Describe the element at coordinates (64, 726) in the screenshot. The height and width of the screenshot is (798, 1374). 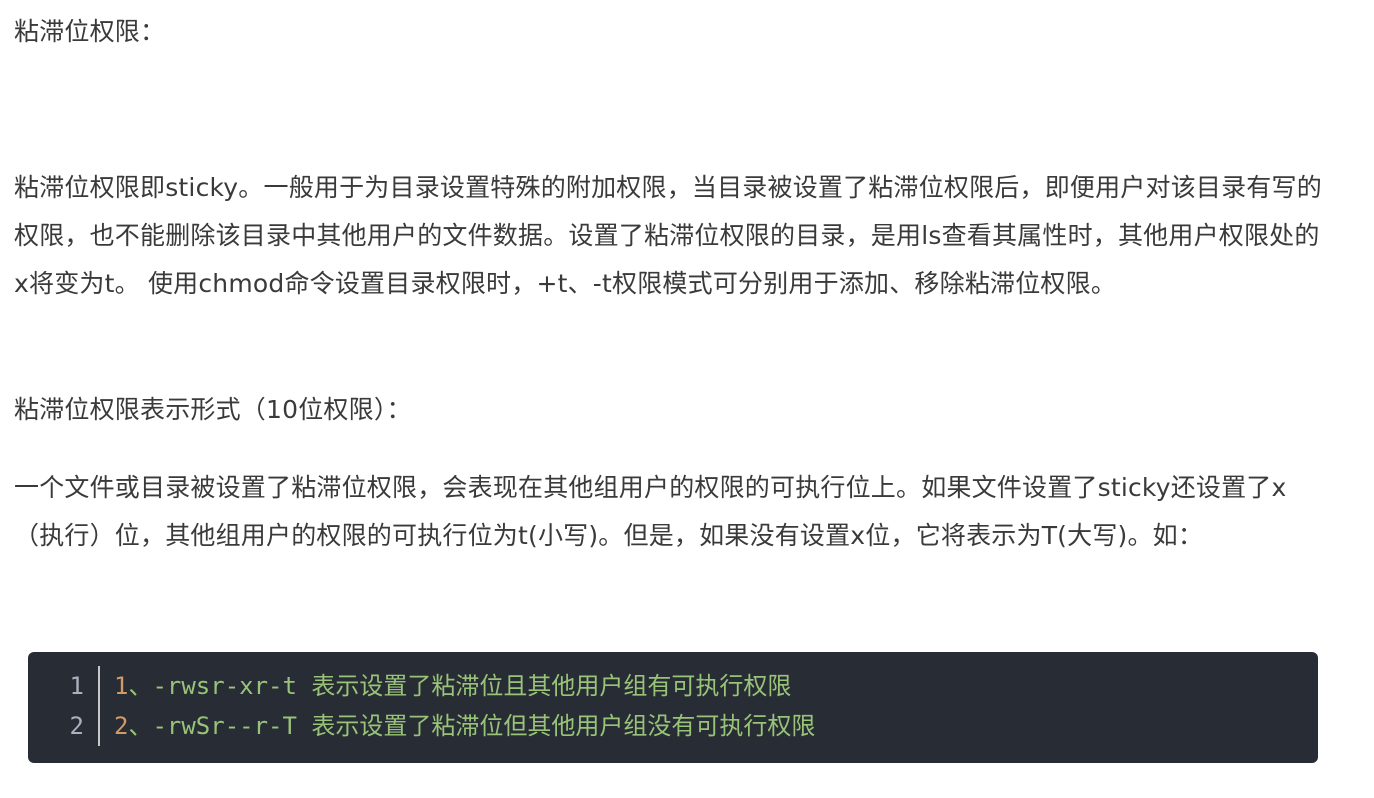
I see `line-number: 2` at that location.